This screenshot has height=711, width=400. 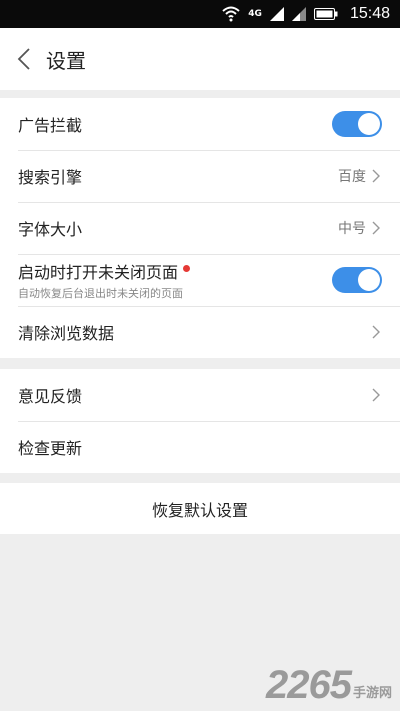 I want to click on search-engine-label: 搜索引擎, so click(x=50, y=177).